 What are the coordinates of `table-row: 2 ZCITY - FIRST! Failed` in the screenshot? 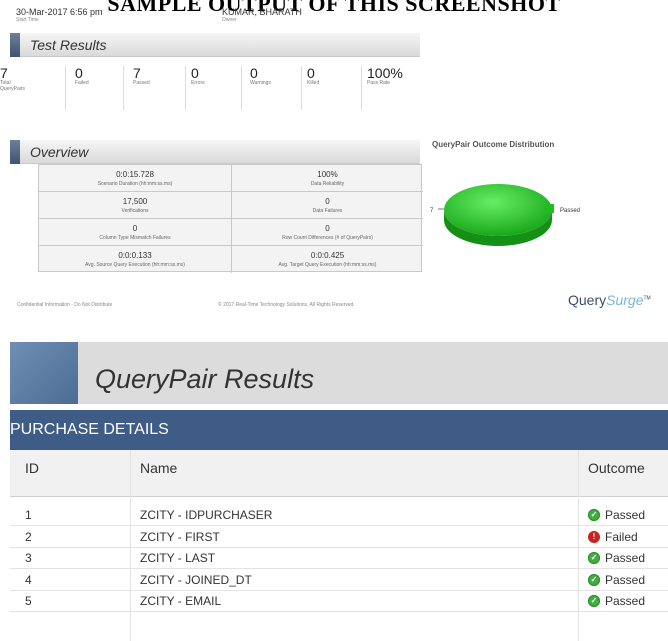 It's located at (339, 537).